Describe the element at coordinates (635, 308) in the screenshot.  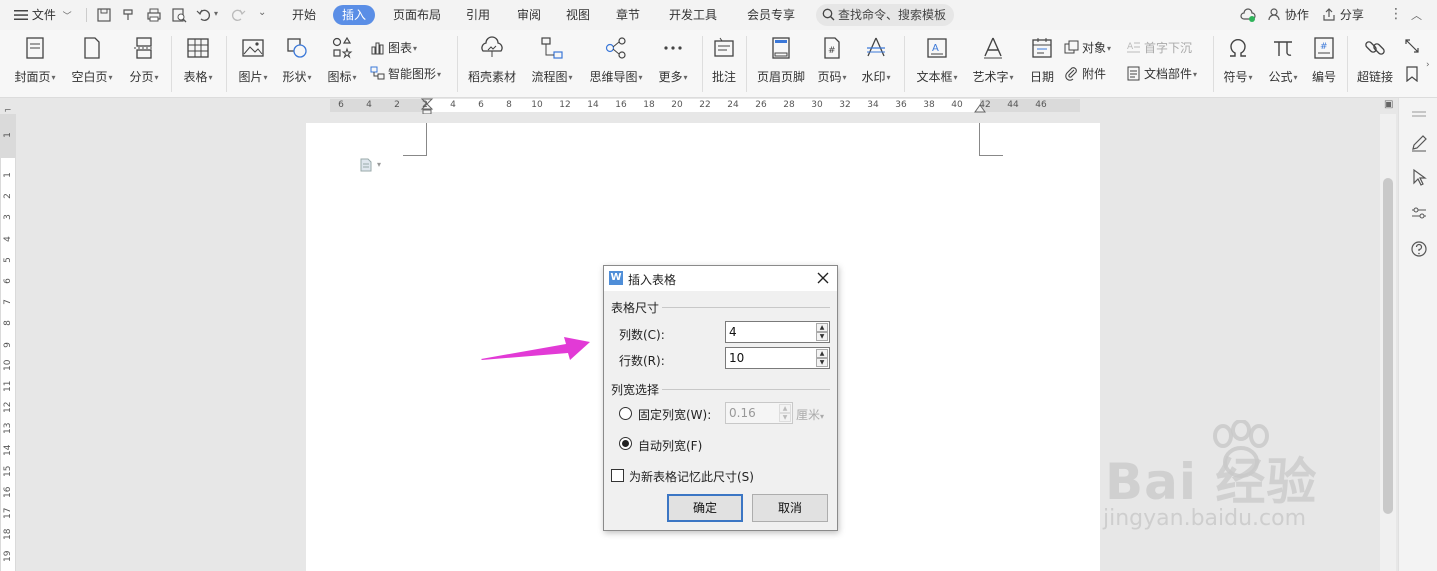
I see `table-size-group-title: 表格尺寸` at that location.